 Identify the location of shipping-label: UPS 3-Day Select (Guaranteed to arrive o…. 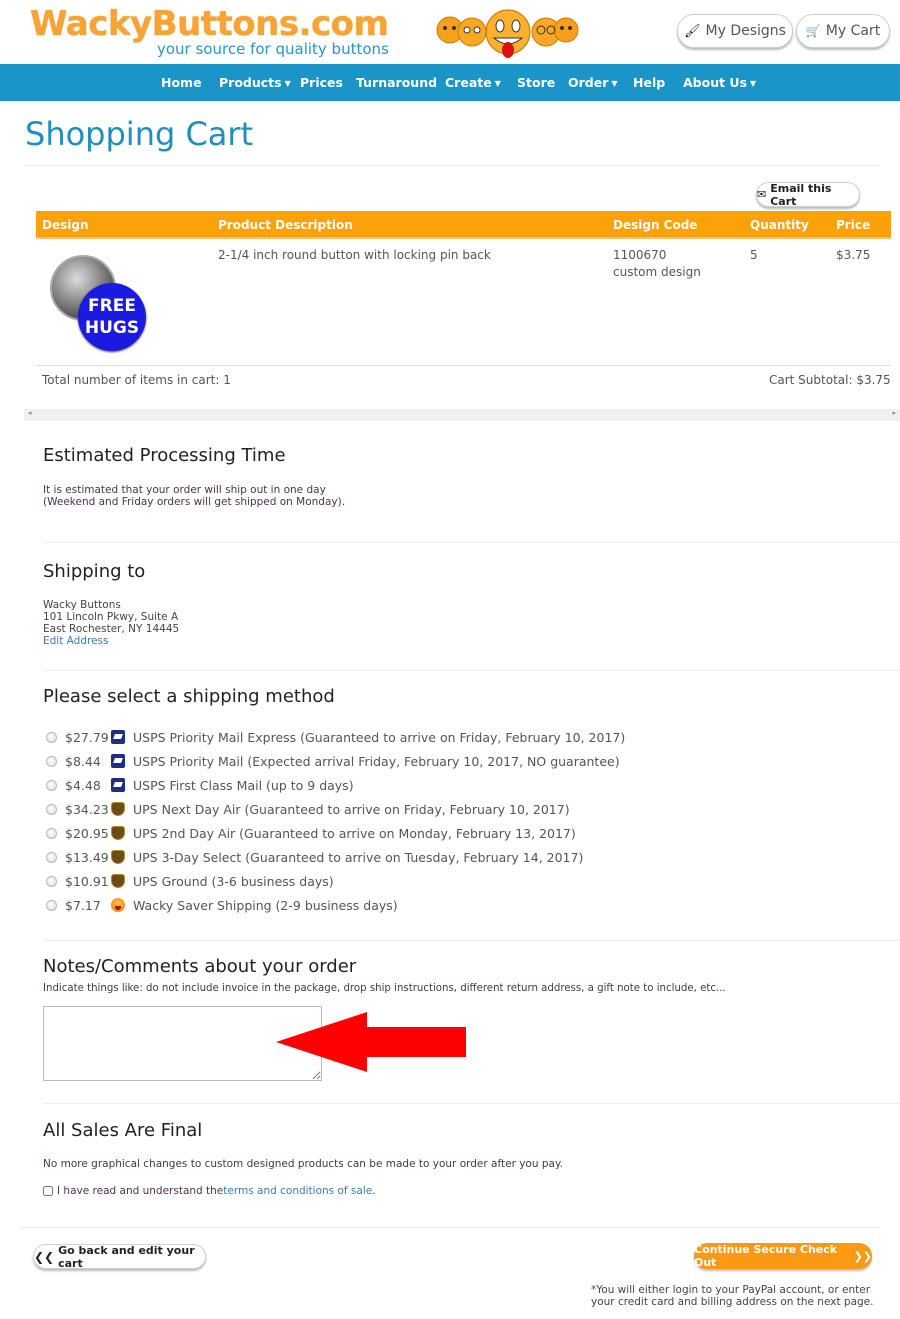
(358, 857).